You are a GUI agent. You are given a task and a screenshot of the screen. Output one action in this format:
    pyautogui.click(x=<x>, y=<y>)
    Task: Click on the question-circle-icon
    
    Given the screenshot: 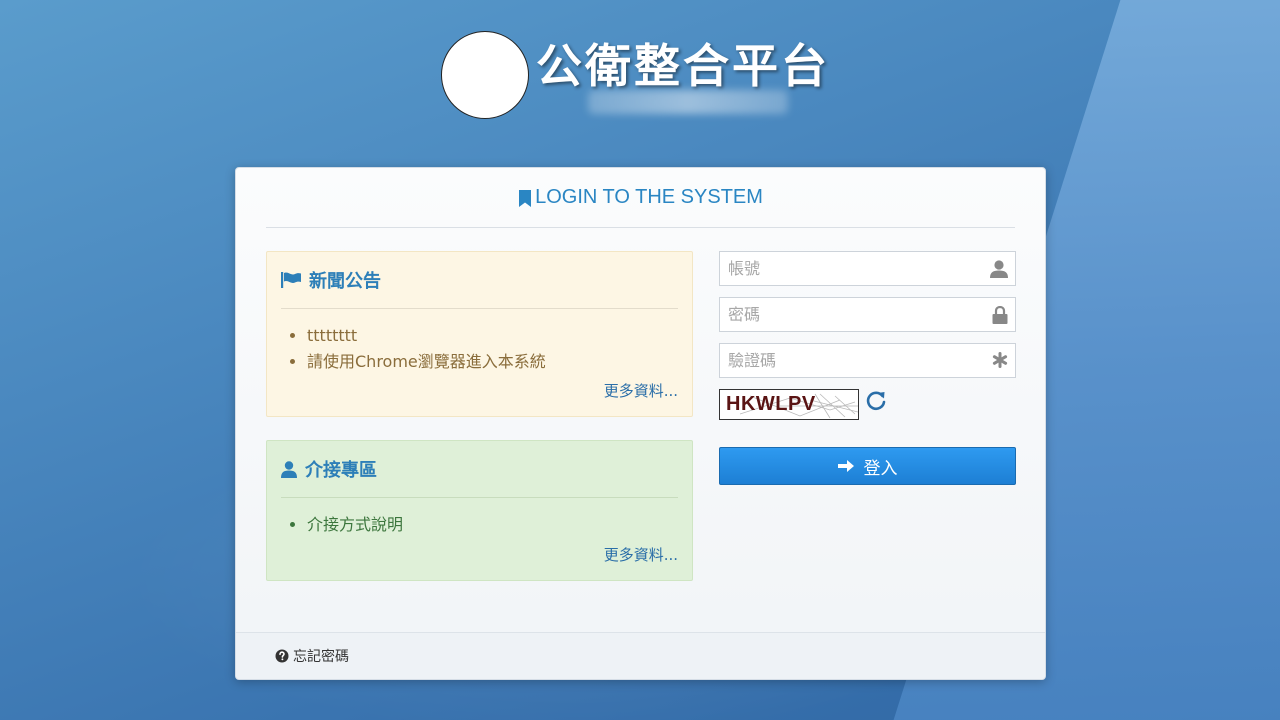 What is the action you would take?
    pyautogui.click(x=282, y=656)
    